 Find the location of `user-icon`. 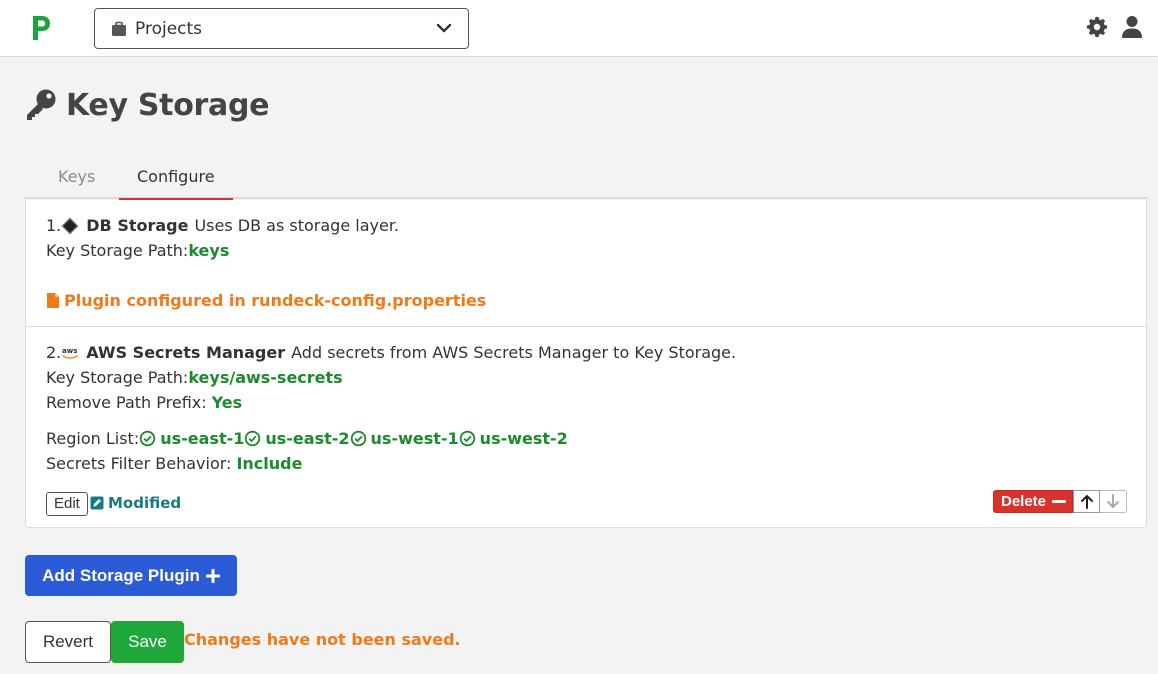

user-icon is located at coordinates (1132, 27).